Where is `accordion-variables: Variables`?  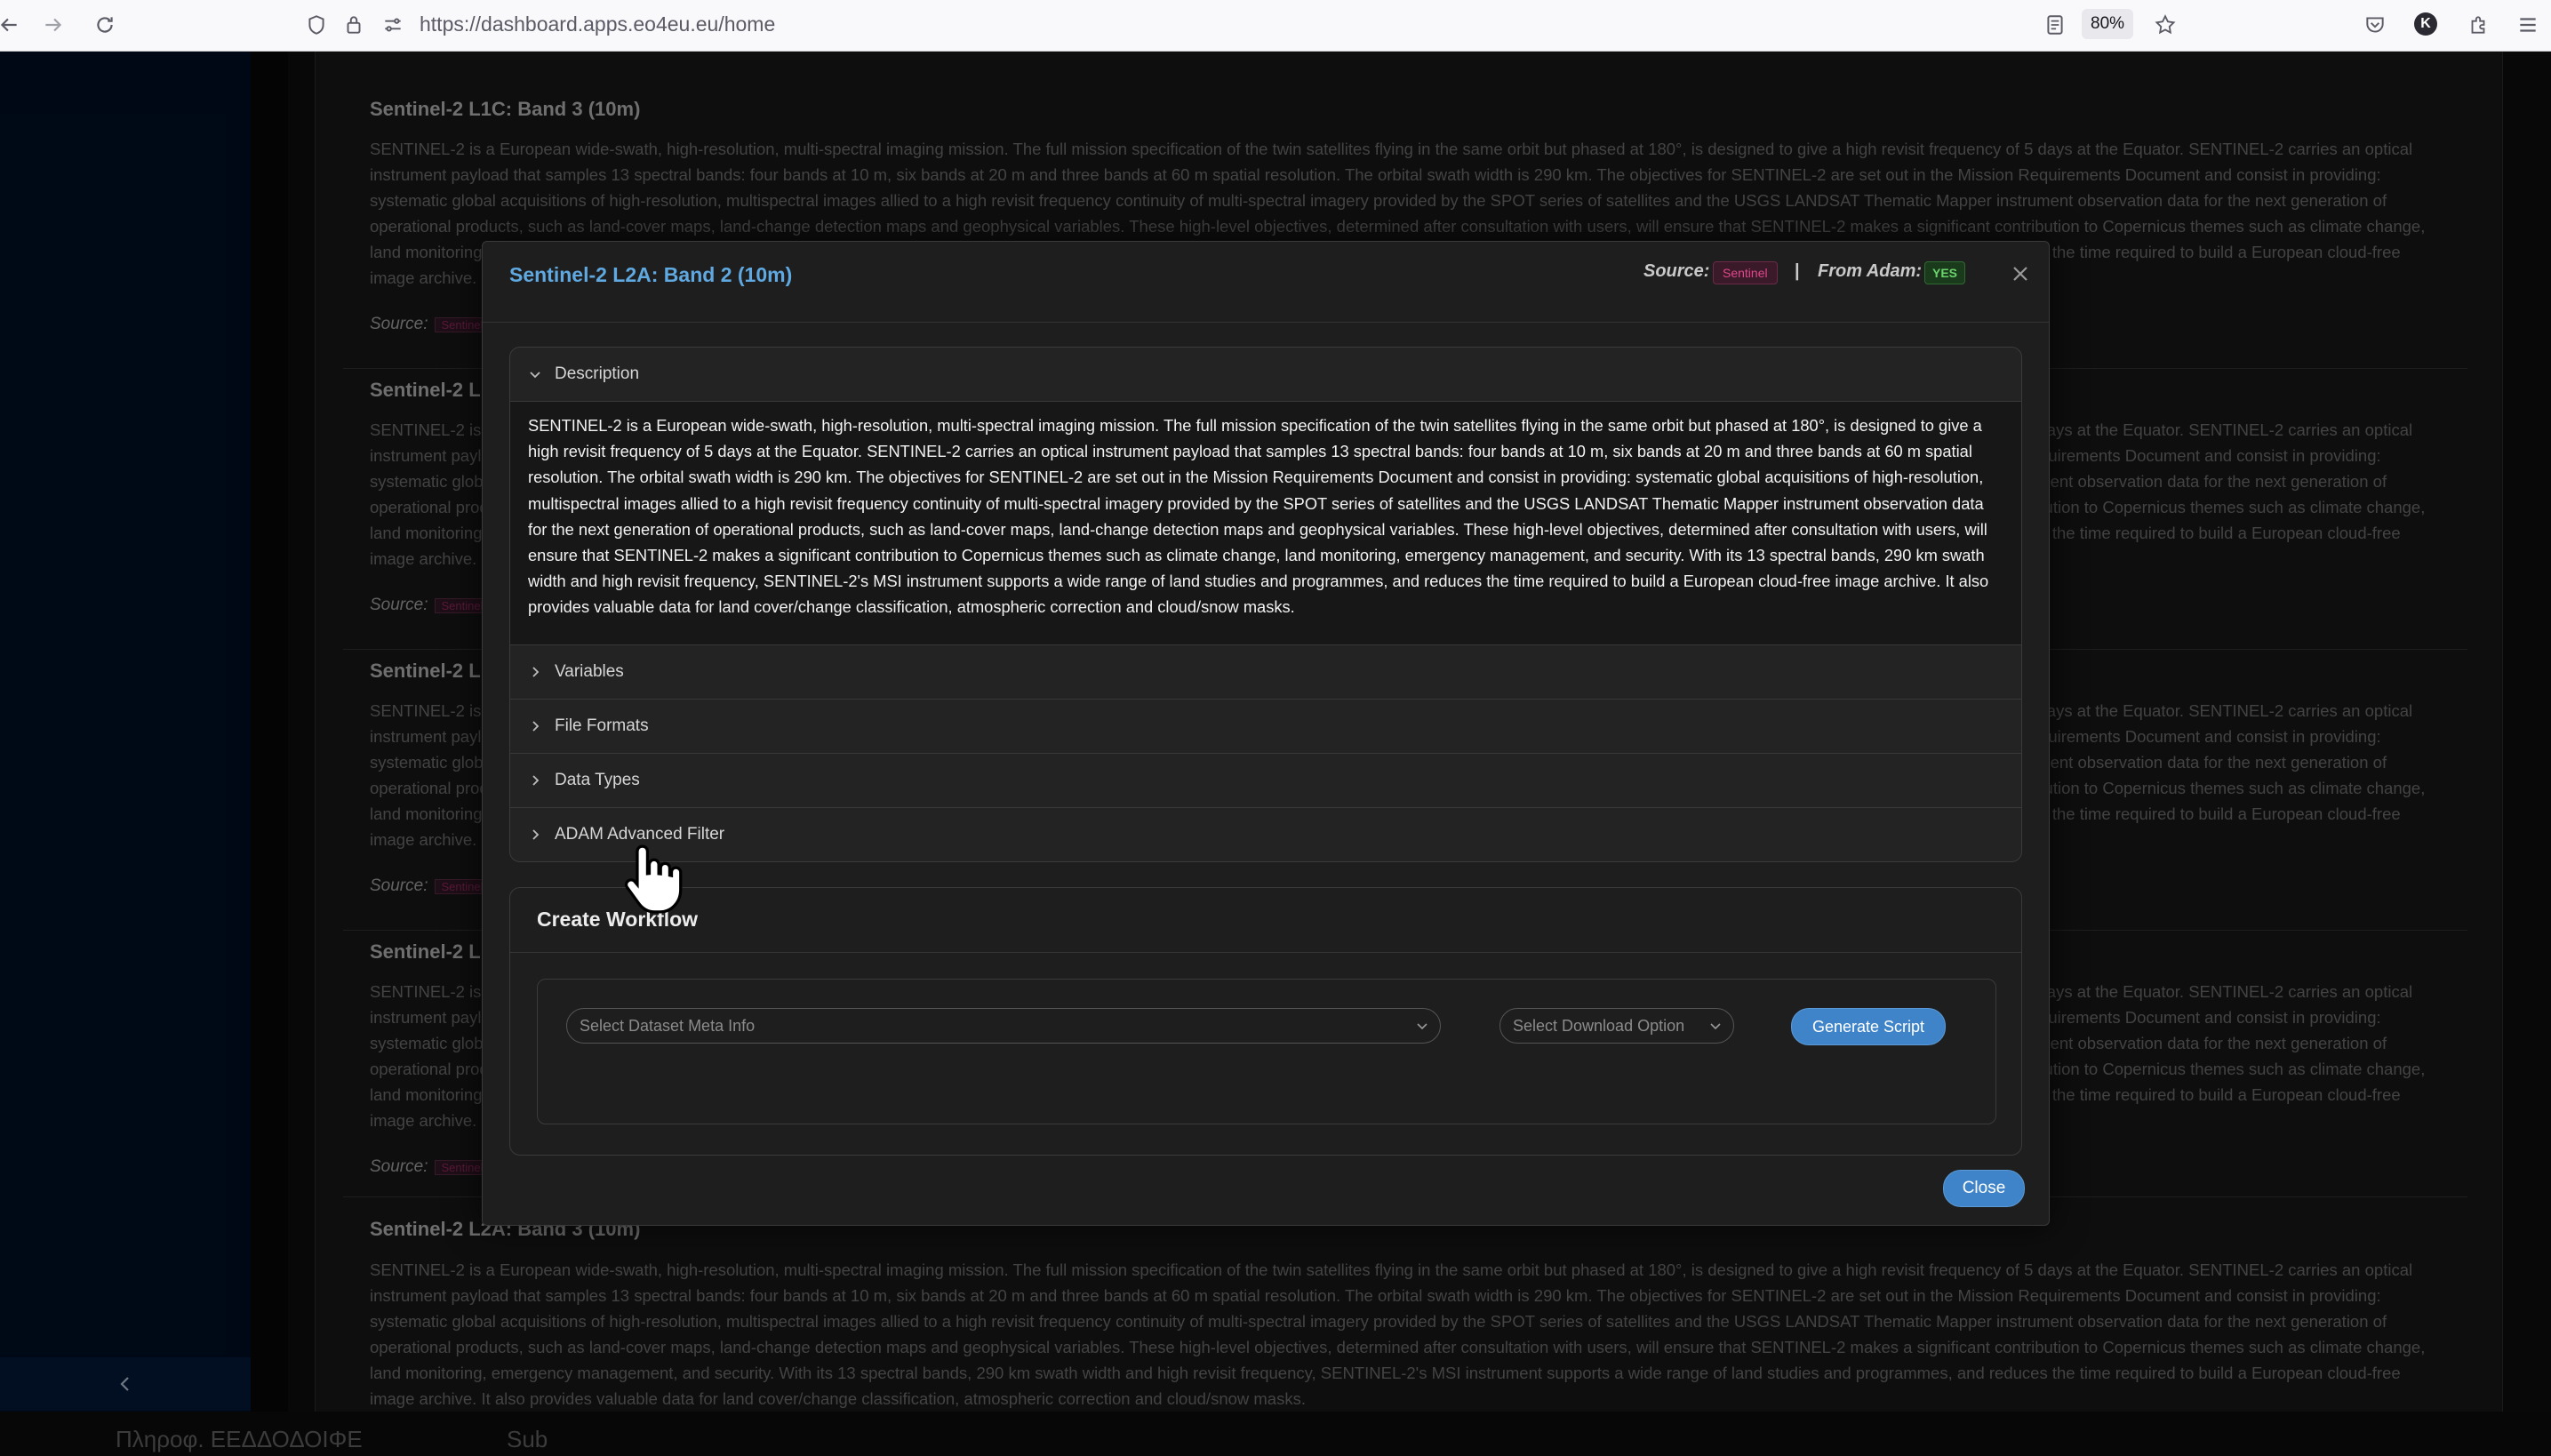
accordion-variables: Variables is located at coordinates (1265, 672).